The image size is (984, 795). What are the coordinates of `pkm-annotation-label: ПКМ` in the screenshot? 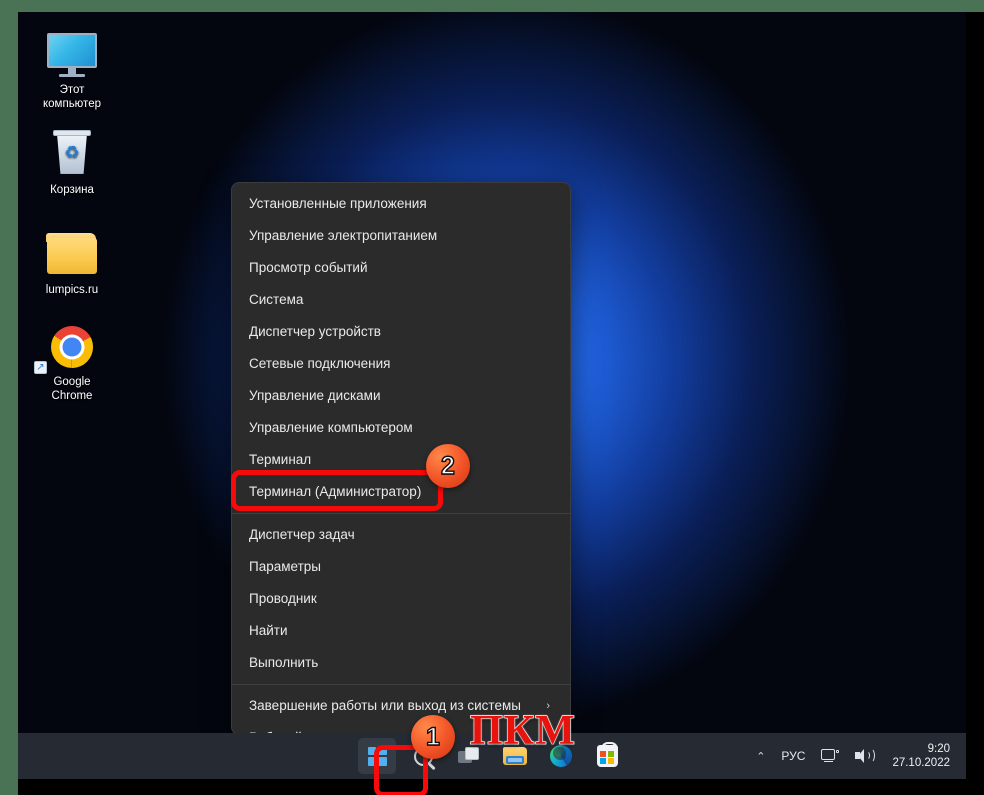 It's located at (522, 731).